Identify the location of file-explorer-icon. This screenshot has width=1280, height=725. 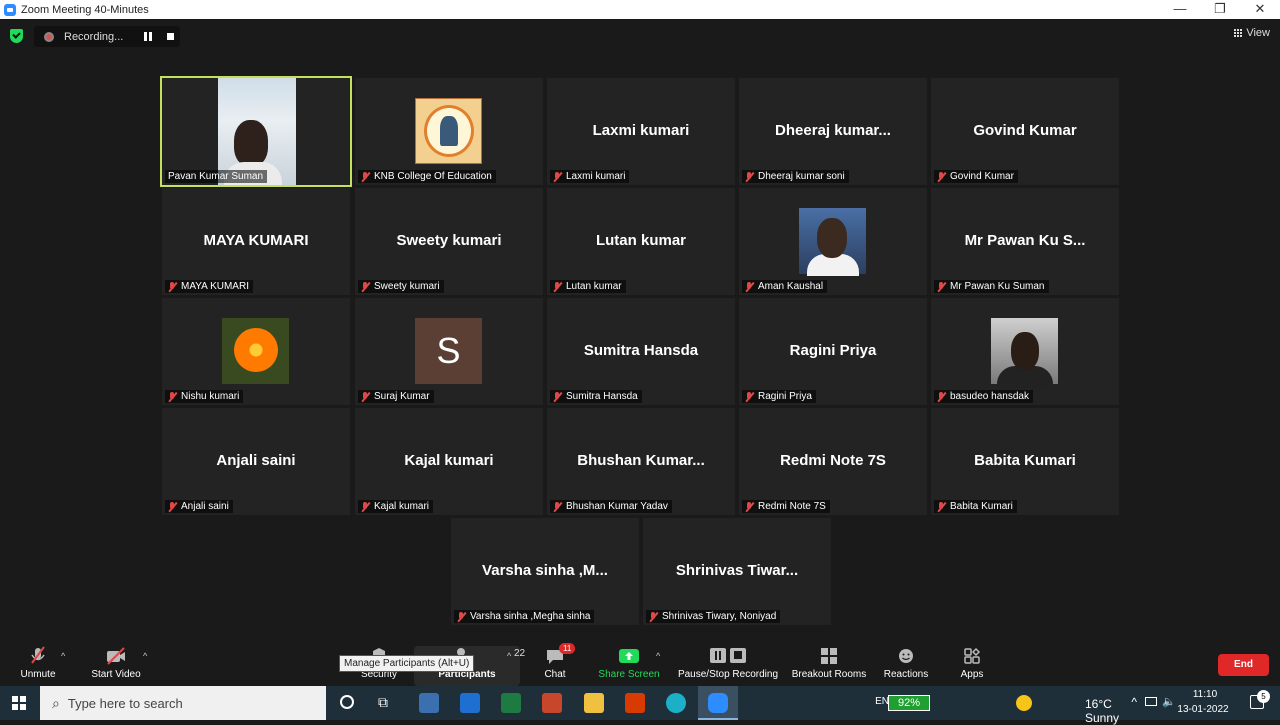
(594, 703).